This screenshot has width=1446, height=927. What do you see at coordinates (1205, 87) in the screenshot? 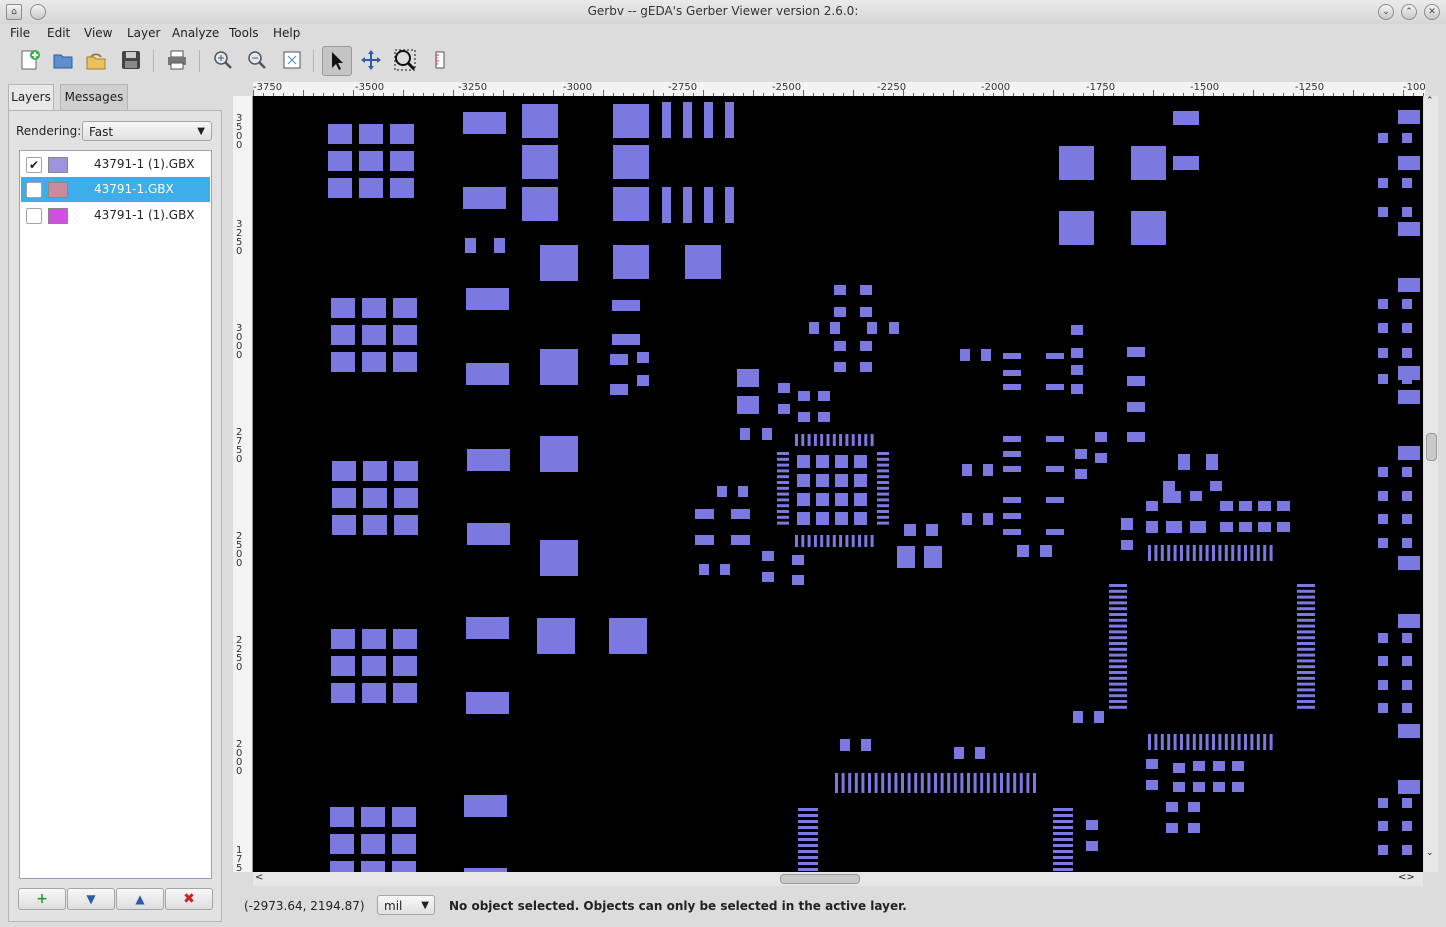
I see `ruler-label: -1500` at bounding box center [1205, 87].